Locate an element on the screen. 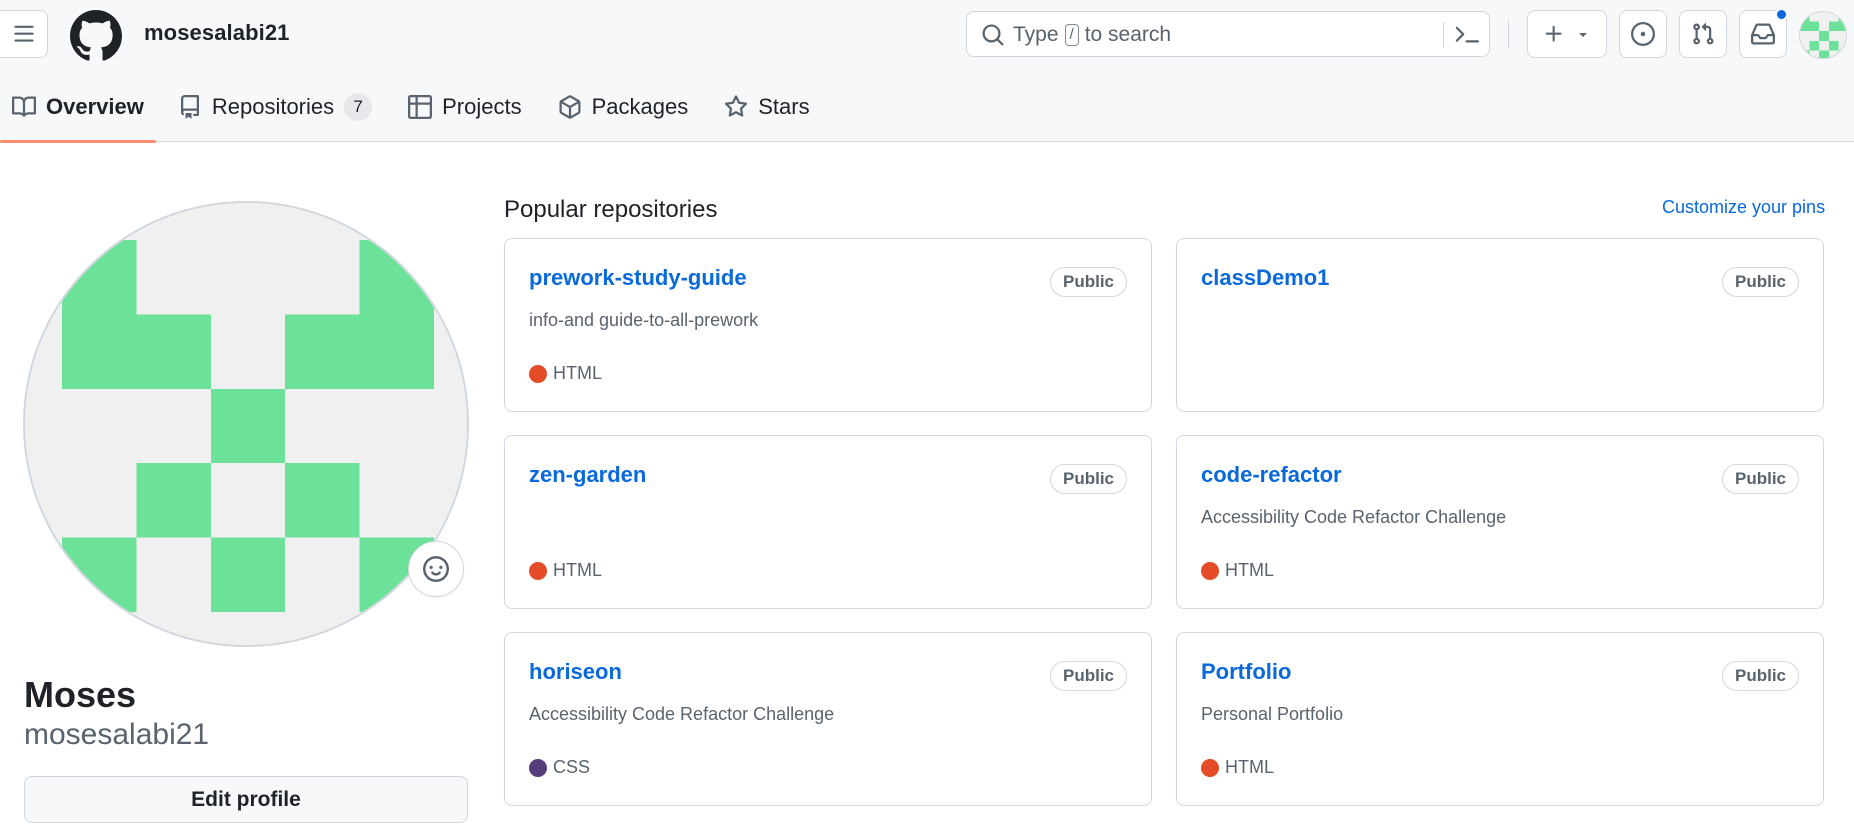 The height and width of the screenshot is (826, 1854). tab-label: Packages is located at coordinates (640, 106).